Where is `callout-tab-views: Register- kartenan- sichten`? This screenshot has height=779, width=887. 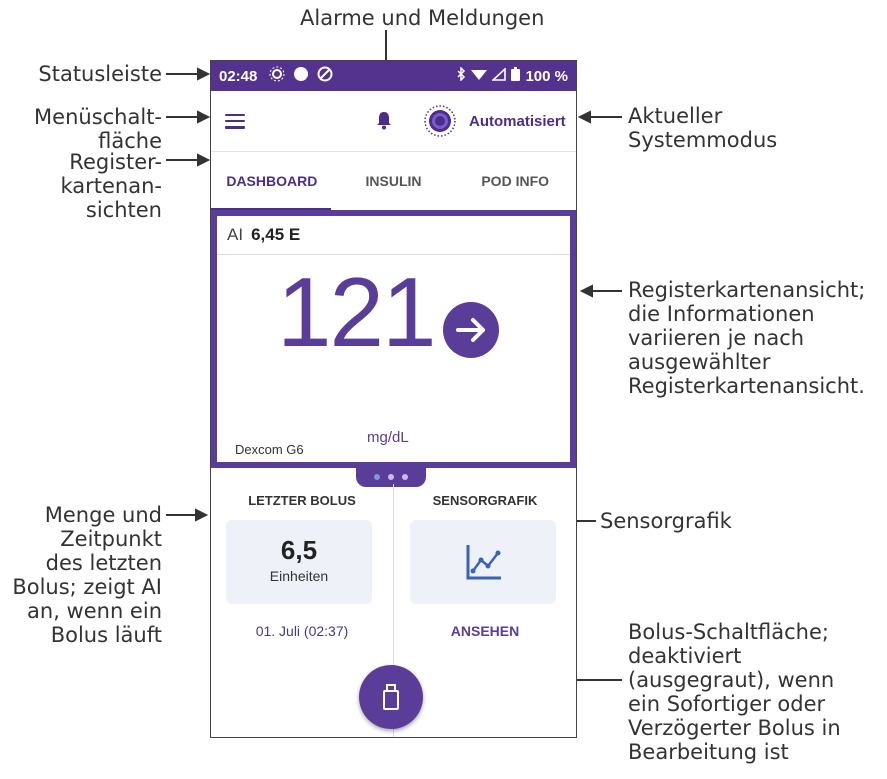
callout-tab-views: Register- kartenan- sichten is located at coordinates (111, 186).